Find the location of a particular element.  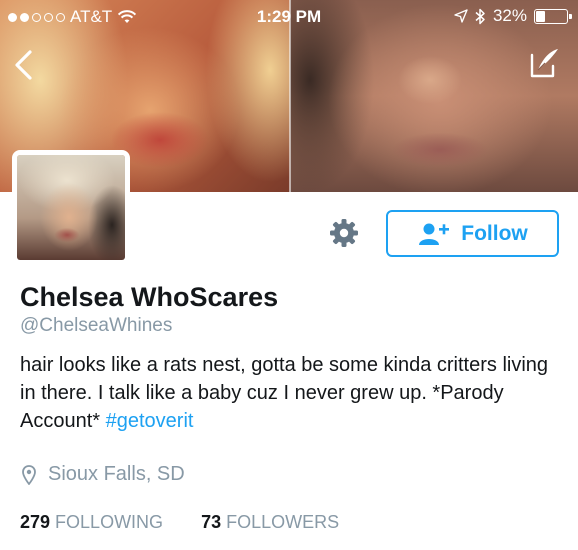

bio-hashtag-link: #getoverit is located at coordinates (150, 421).